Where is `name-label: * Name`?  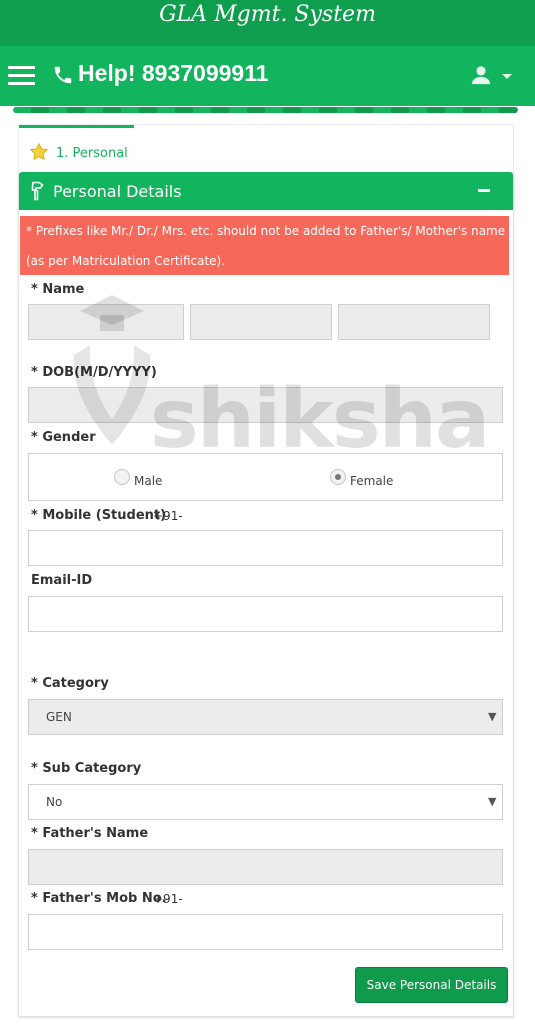 name-label: * Name is located at coordinates (58, 289).